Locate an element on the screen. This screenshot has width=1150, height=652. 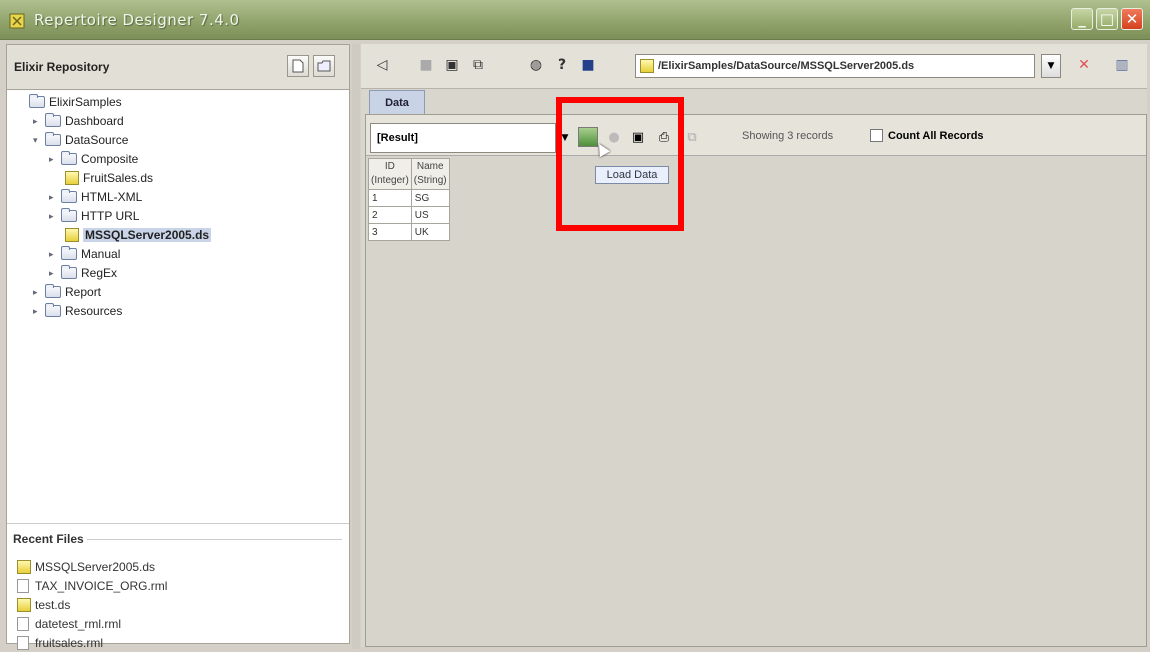
tree-item: MSSQLServer2005.ds is located at coordinates (138, 235).